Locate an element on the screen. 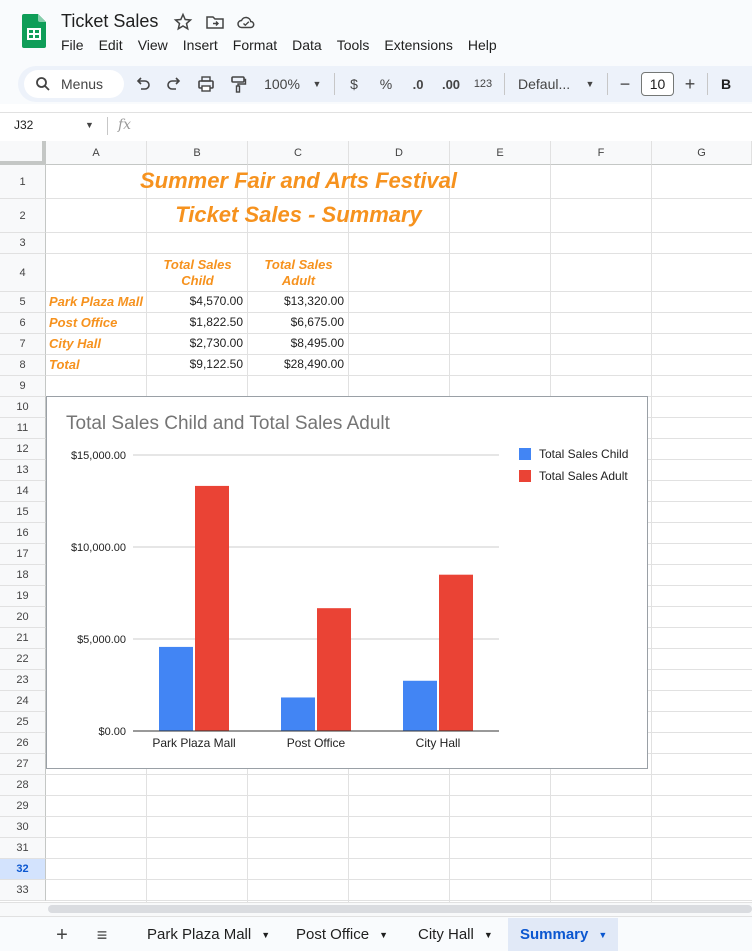  undo-icon is located at coordinates (143, 84).